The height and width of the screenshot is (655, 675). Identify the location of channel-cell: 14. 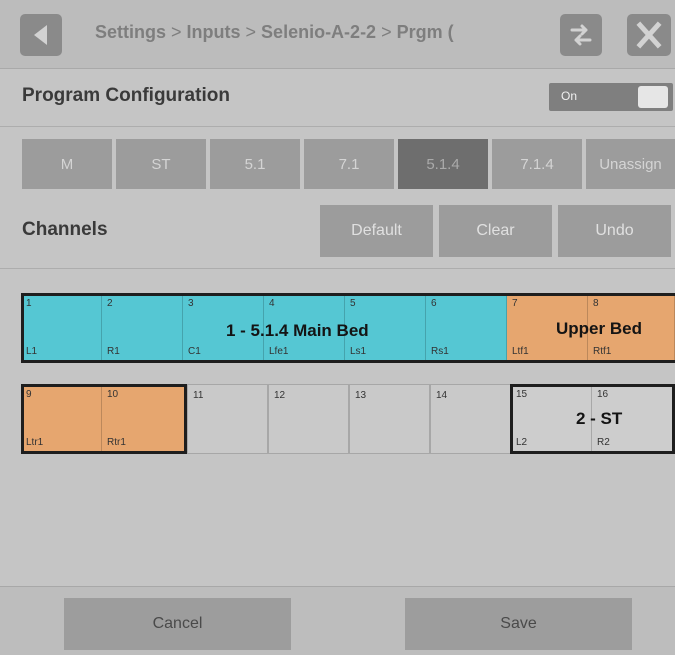
(470, 419).